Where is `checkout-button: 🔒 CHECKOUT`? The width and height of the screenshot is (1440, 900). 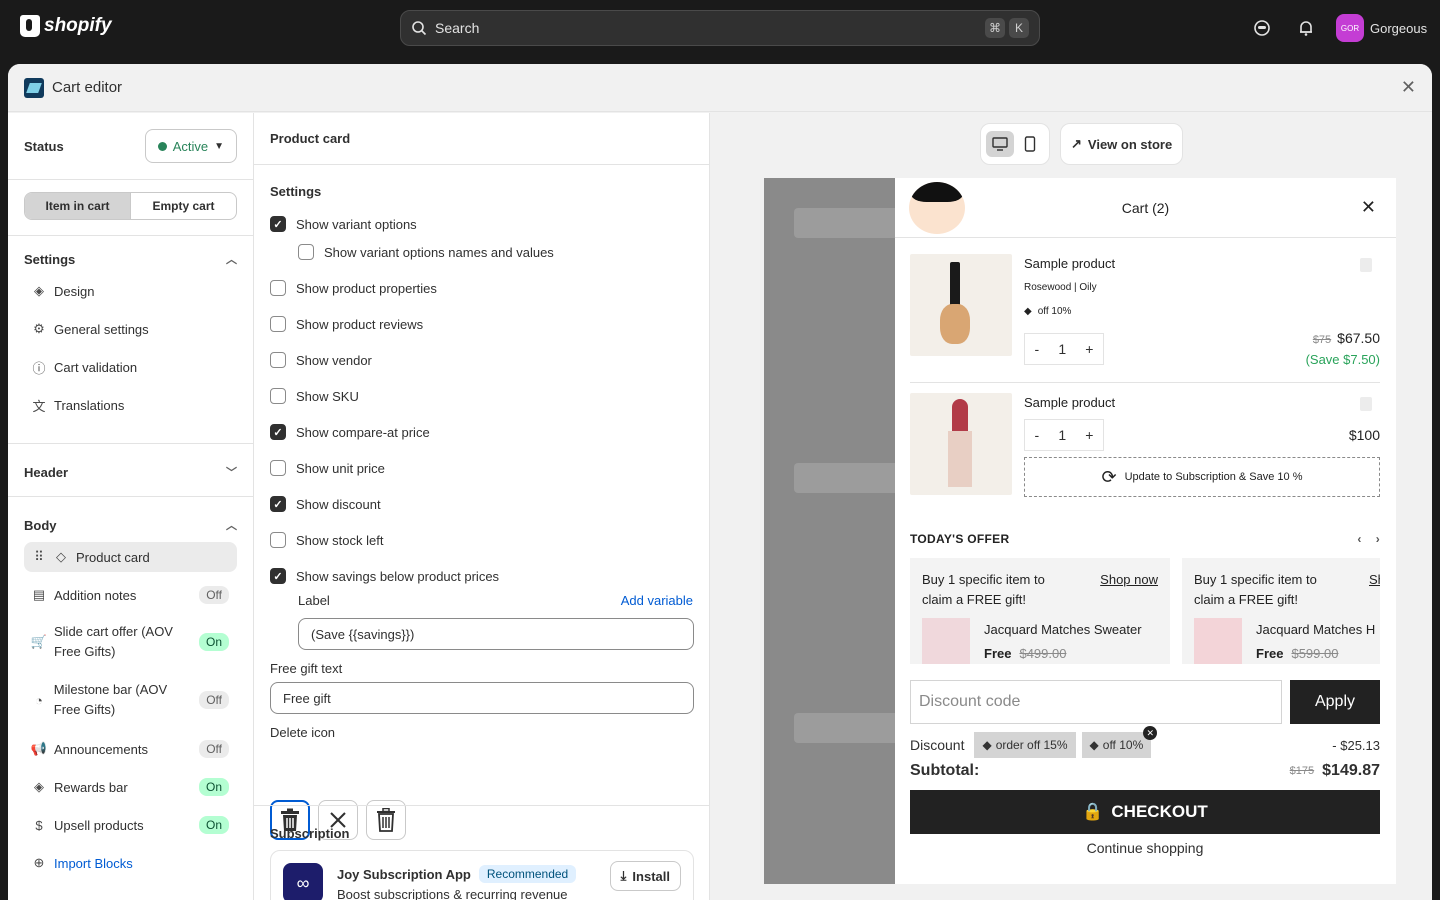 checkout-button: 🔒 CHECKOUT is located at coordinates (1145, 812).